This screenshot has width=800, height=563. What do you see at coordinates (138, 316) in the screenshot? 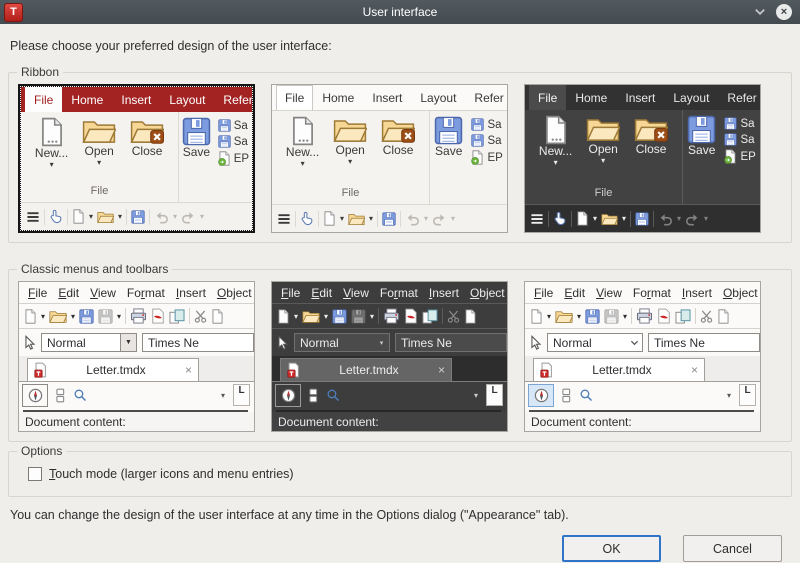
I see `print-icon` at bounding box center [138, 316].